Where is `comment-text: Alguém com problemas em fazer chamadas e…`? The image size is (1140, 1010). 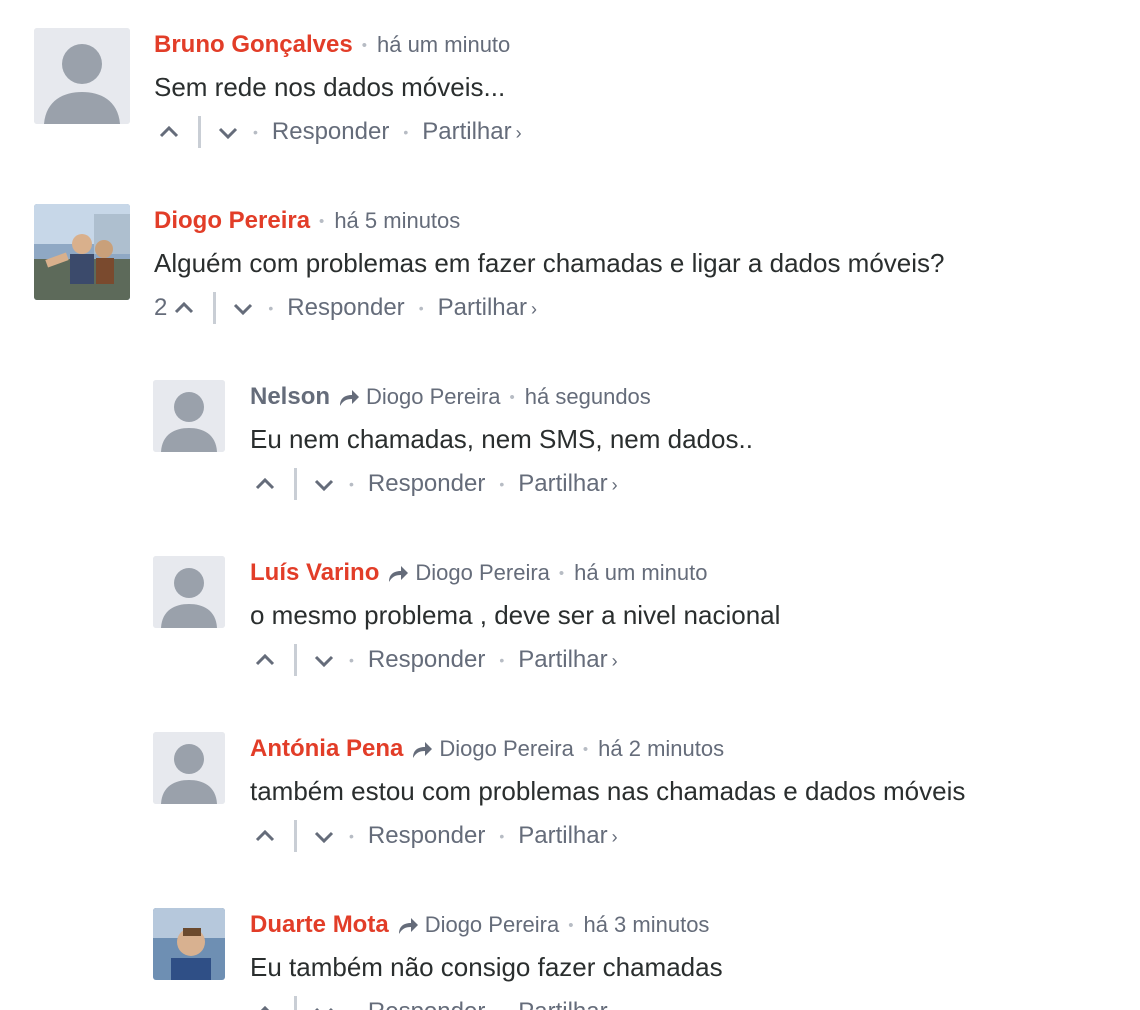 comment-text: Alguém com problemas em fazer chamadas e… is located at coordinates (549, 263).